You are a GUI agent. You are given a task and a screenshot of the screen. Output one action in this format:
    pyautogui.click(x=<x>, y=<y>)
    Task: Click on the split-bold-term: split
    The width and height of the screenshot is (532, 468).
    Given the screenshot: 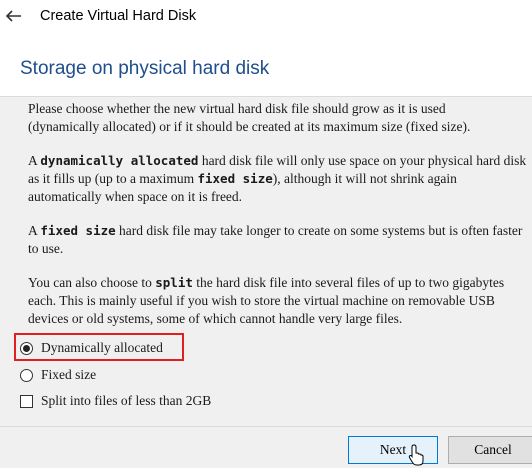 What is the action you would take?
    pyautogui.click(x=174, y=282)
    